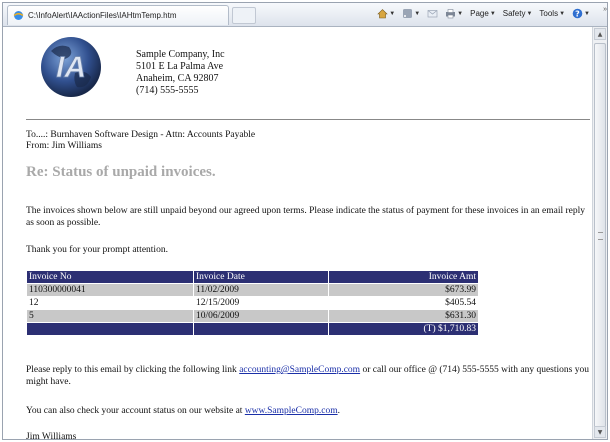 The image size is (610, 442). Describe the element at coordinates (403, 303) in the screenshot. I see `invoice-amt: $405.54` at that location.